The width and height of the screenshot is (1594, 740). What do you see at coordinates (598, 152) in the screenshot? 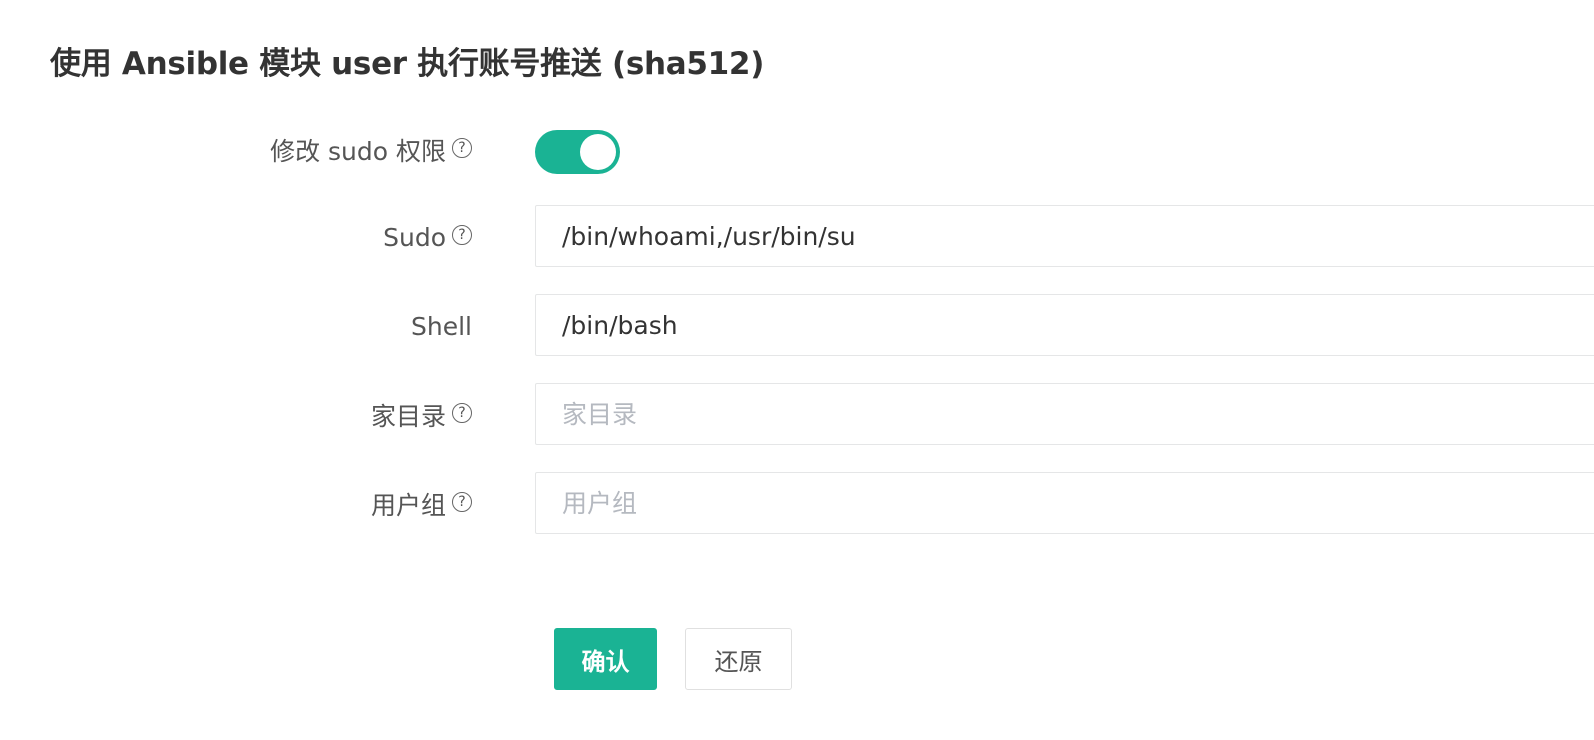
I see `switch-knob` at bounding box center [598, 152].